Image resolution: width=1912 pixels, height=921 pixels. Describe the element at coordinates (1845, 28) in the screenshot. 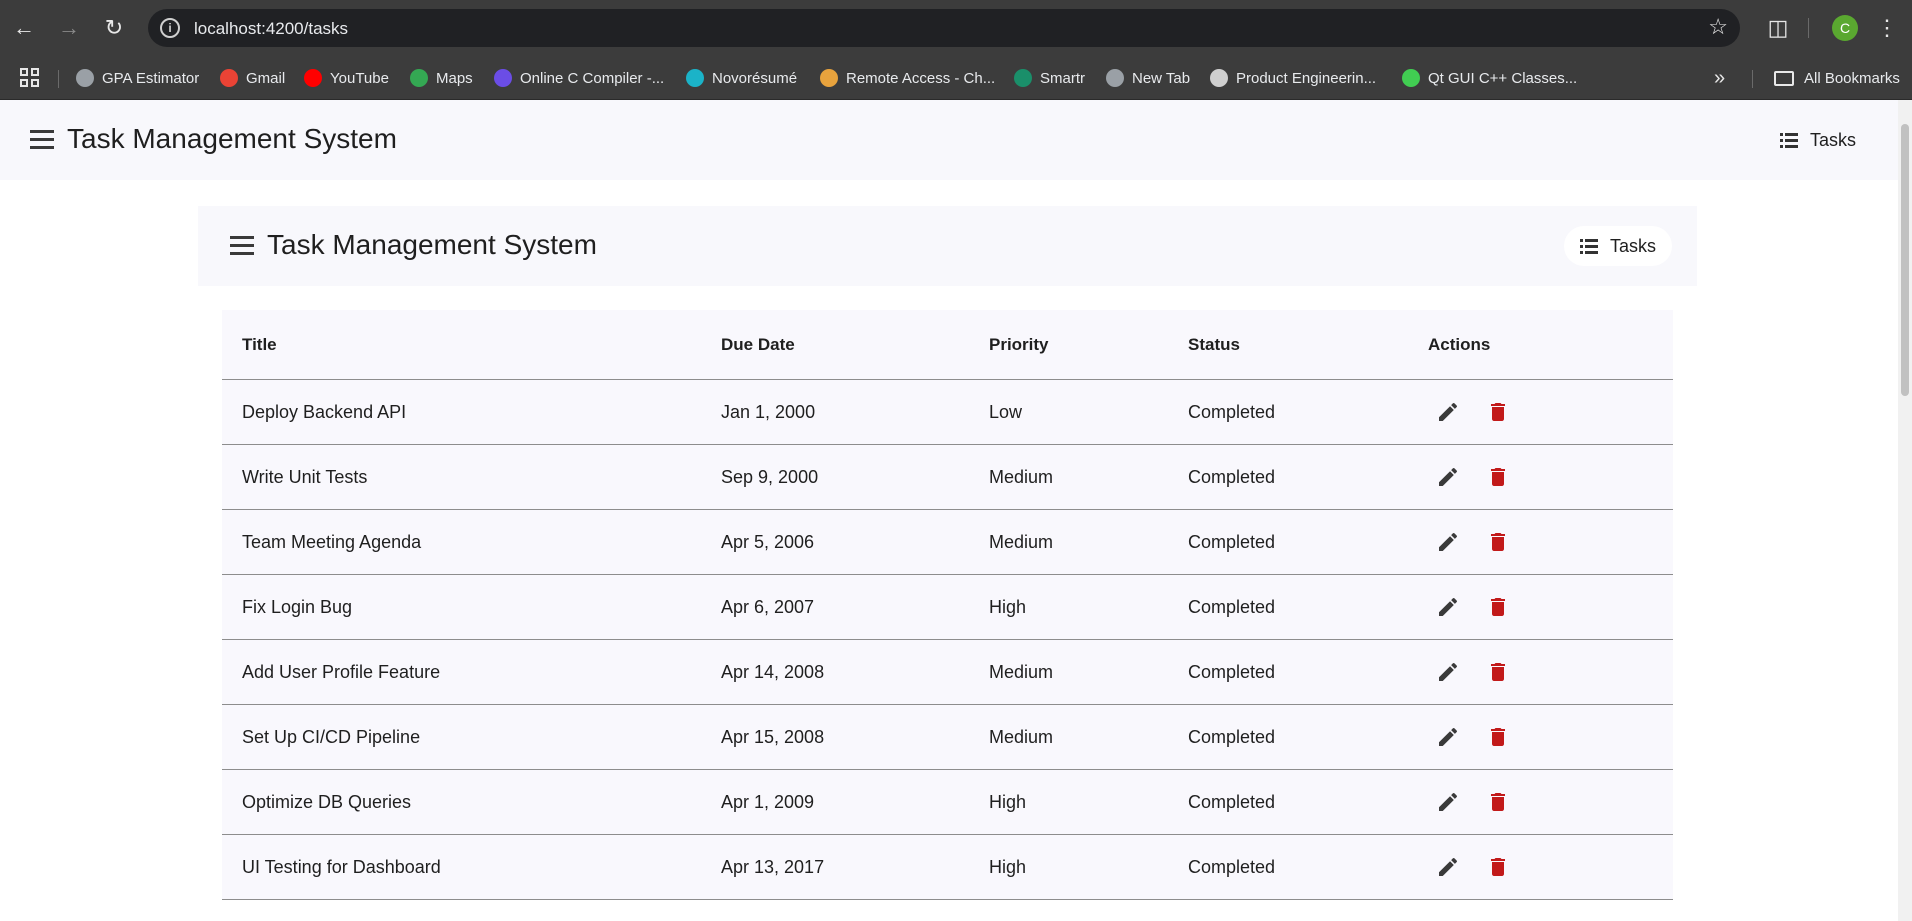

I see `profile-avatar: C` at that location.